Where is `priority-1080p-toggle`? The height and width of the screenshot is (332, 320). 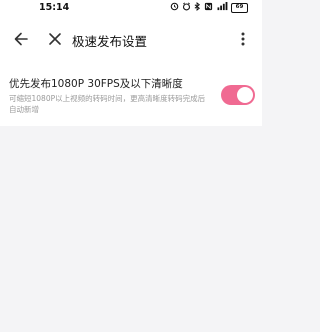
priority-1080p-toggle is located at coordinates (238, 95).